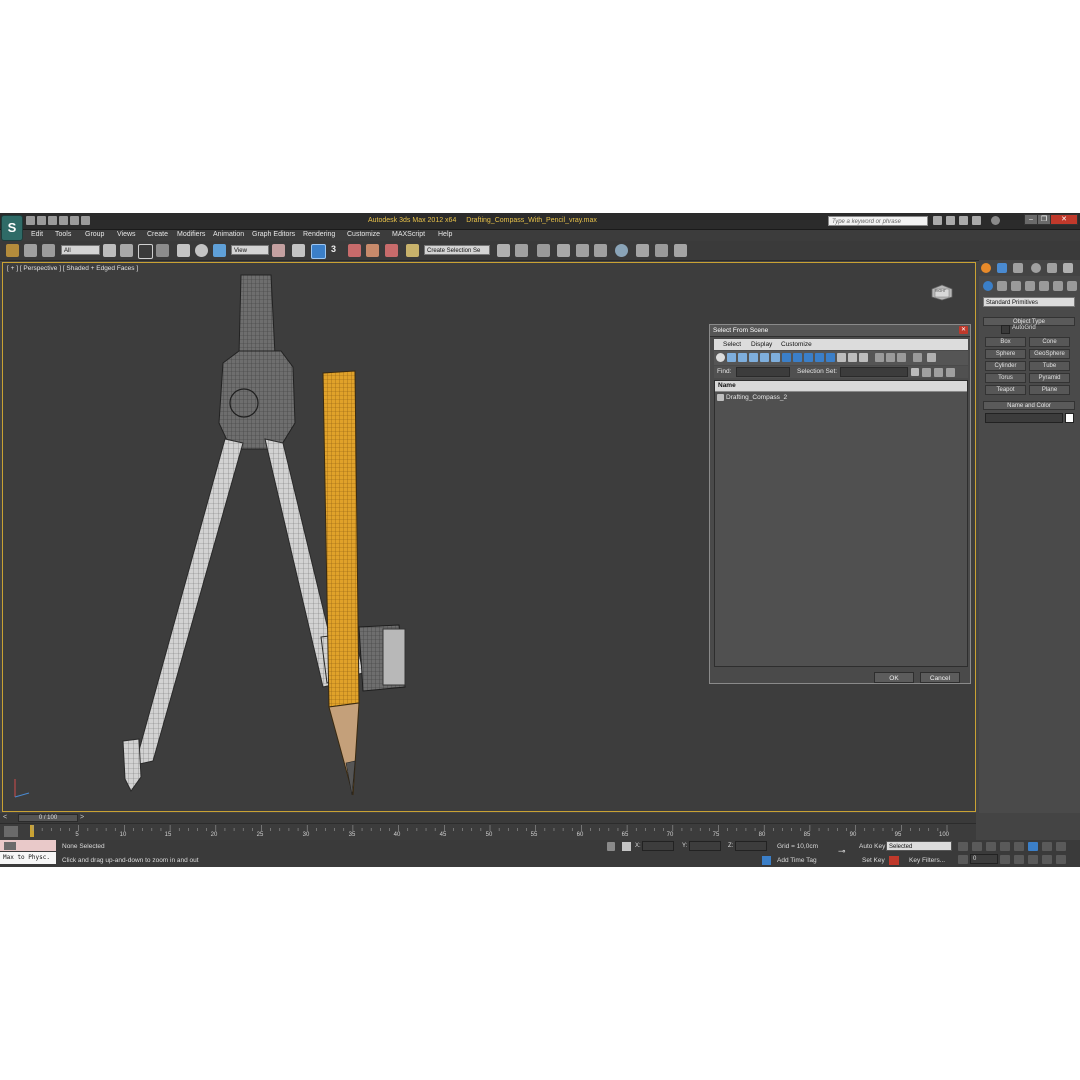 Image resolution: width=1080 pixels, height=1080 pixels. Describe the element at coordinates (543, 250) in the screenshot. I see `layer-manager-icon` at that location.